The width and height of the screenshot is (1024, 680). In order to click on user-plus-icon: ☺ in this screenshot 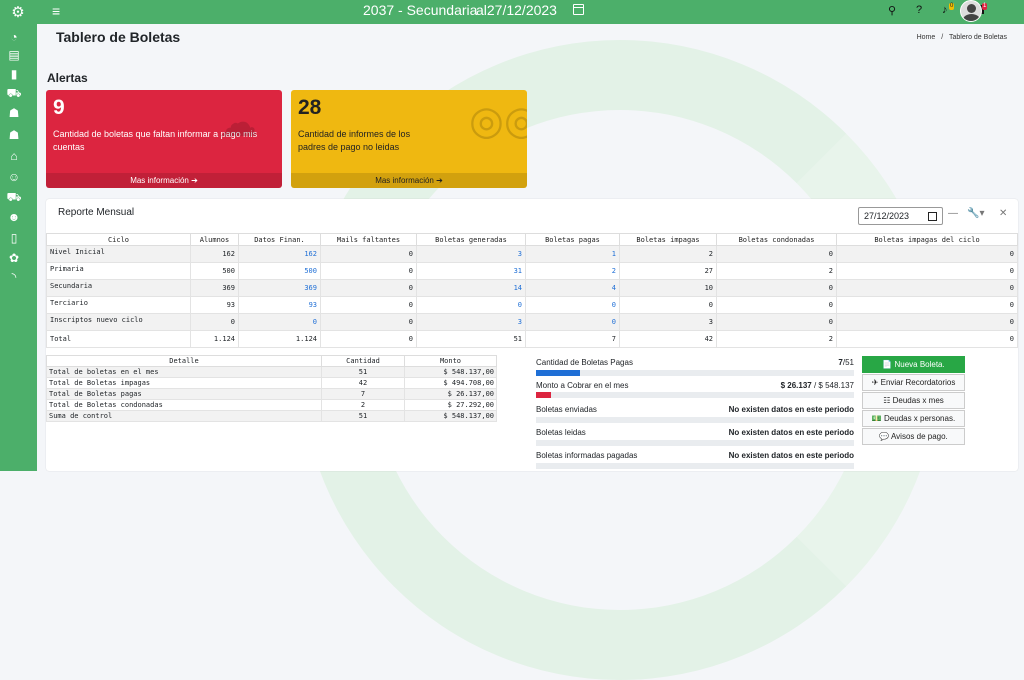, I will do `click(14, 177)`.